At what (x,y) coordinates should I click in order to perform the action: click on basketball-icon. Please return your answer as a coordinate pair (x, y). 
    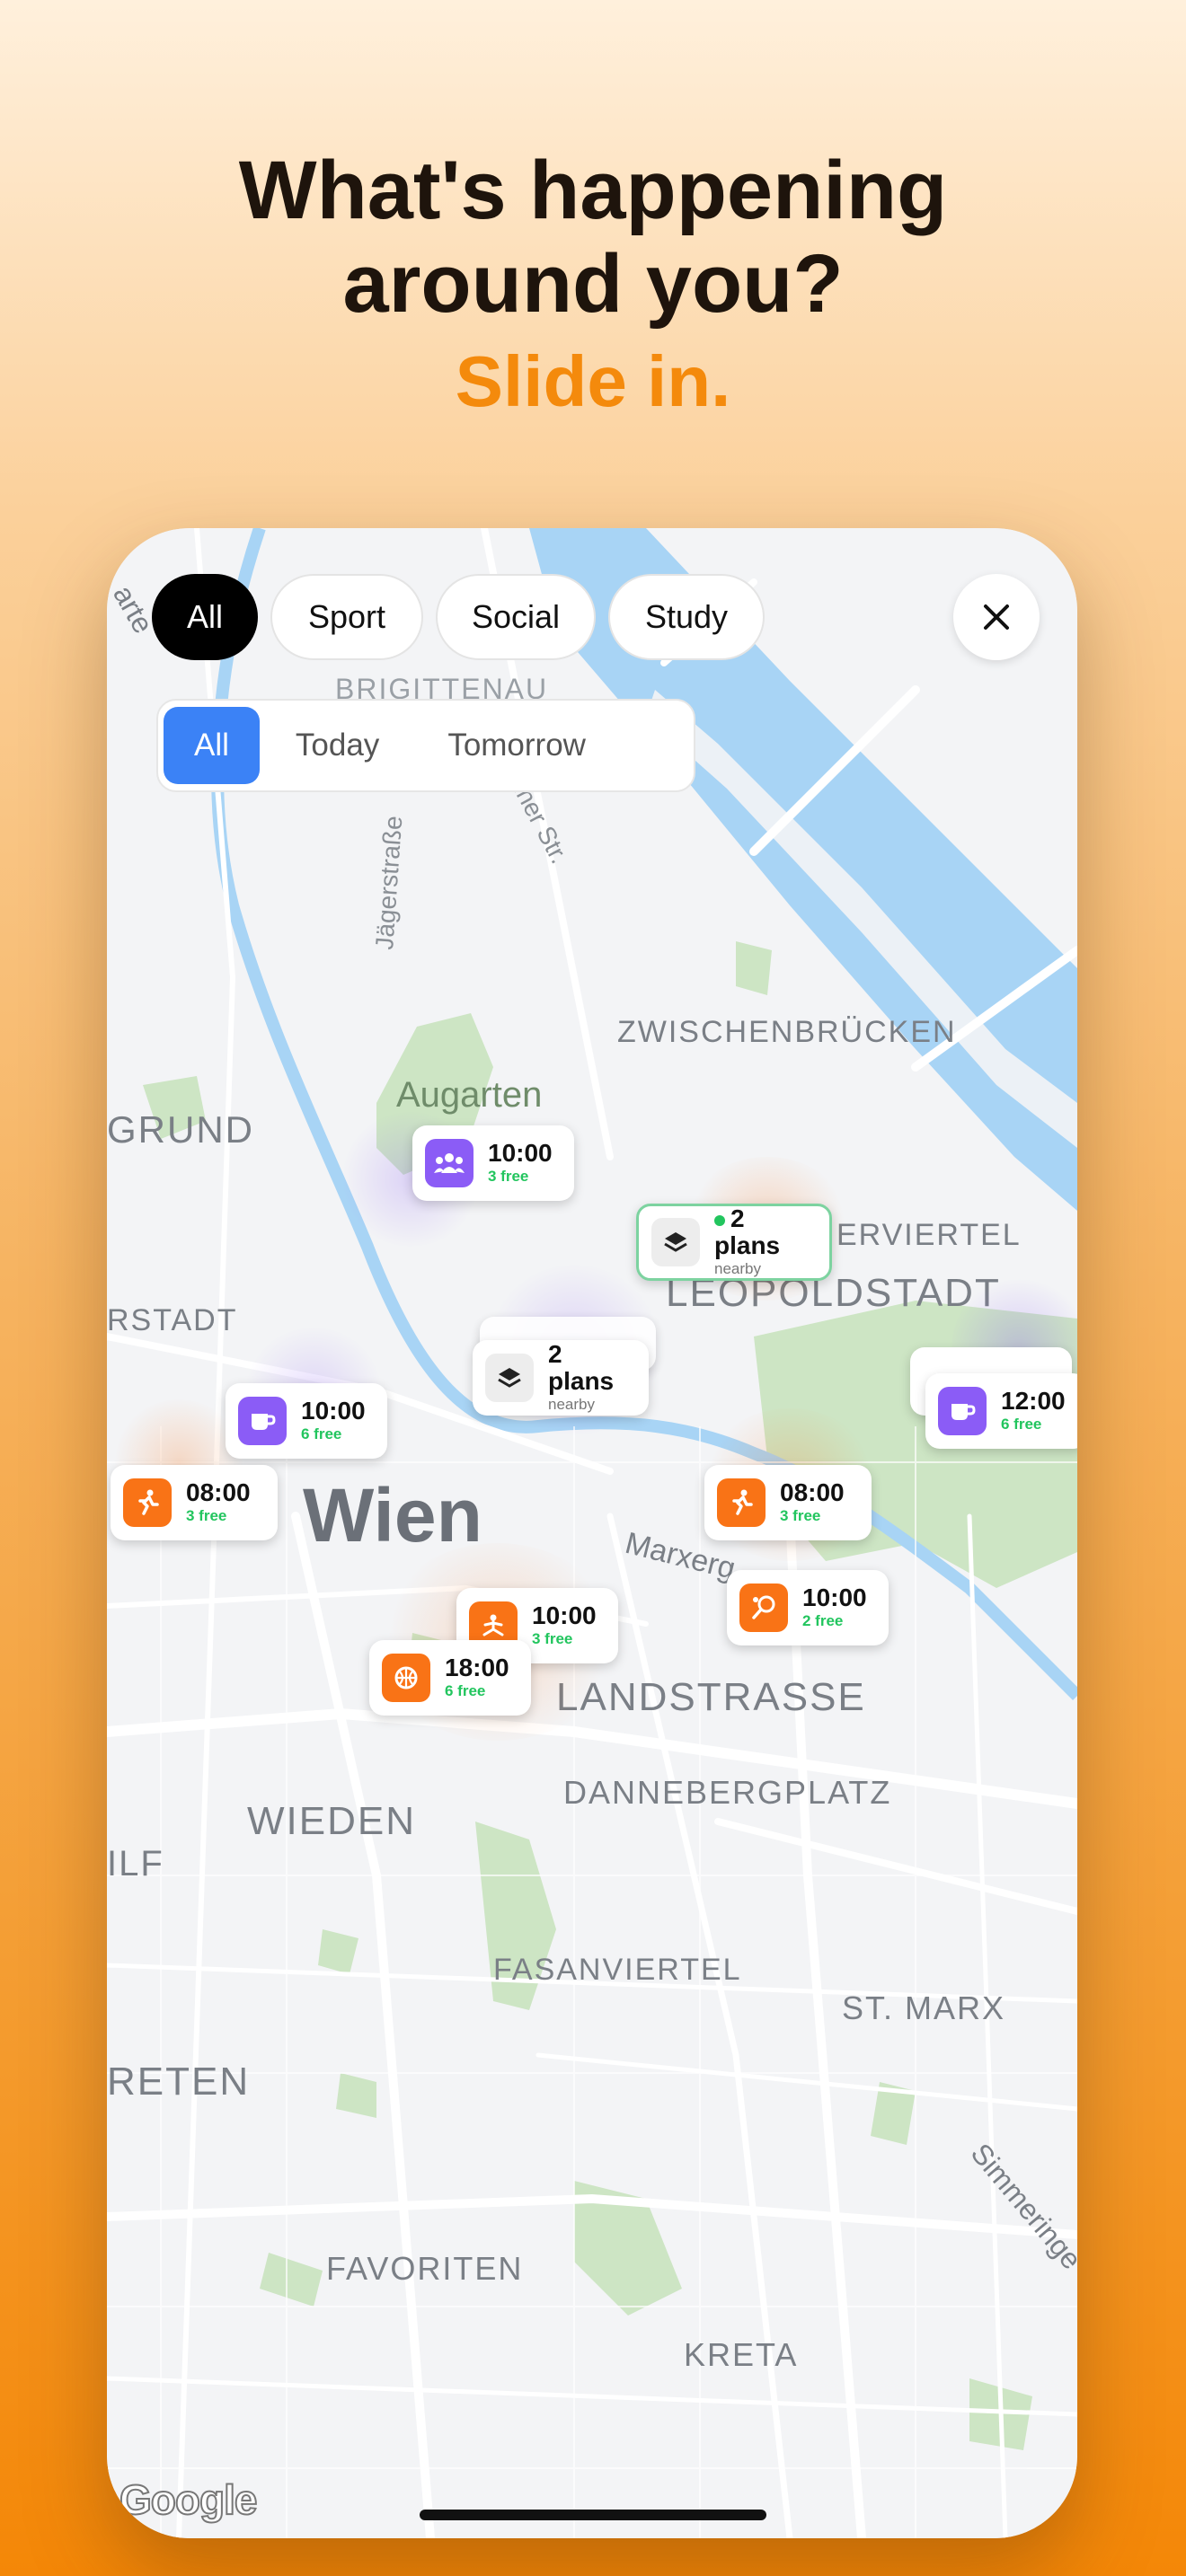
    Looking at the image, I should click on (406, 1678).